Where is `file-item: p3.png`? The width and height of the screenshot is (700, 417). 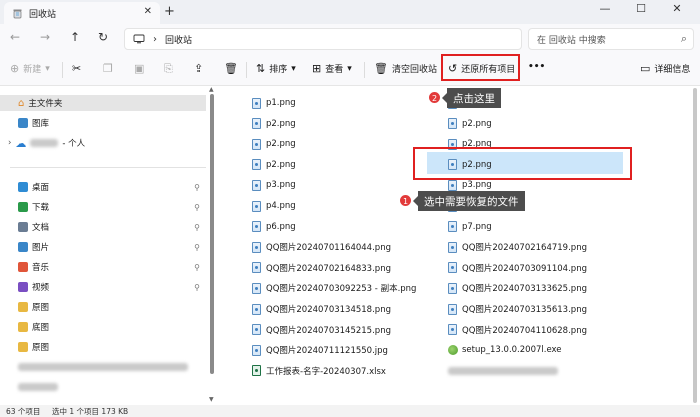 file-item: p3.png is located at coordinates (274, 185).